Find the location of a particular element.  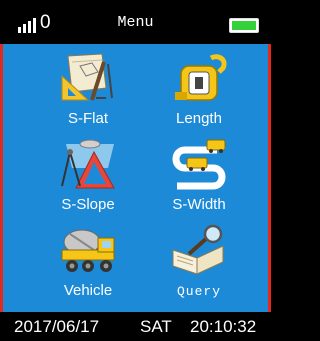

status-footer: 2017/06/17 SAT 20:10:32 is located at coordinates (135, 326).